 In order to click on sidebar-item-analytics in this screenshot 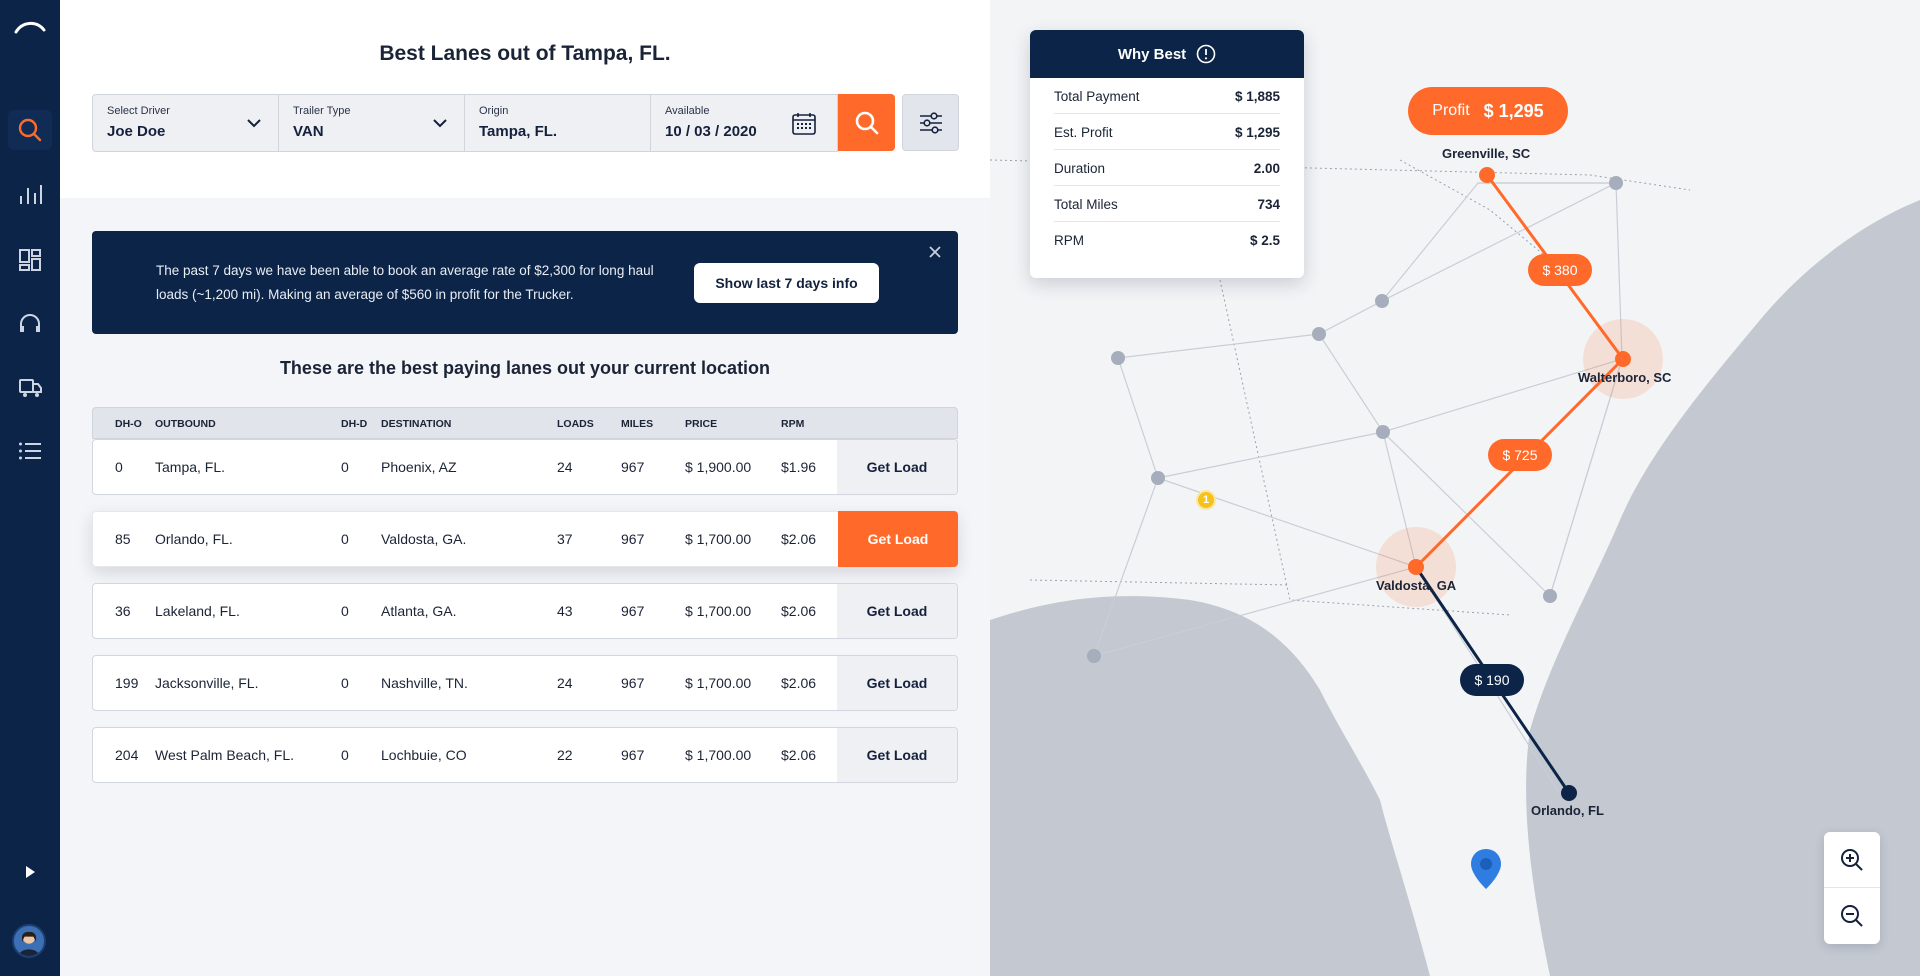, I will do `click(30, 195)`.